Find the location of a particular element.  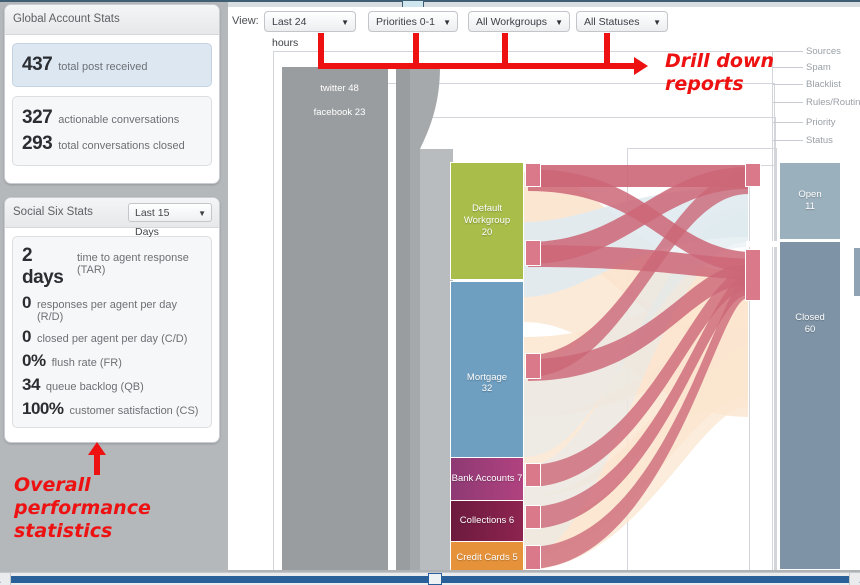

metric-fr: 0% flush rate (FR) is located at coordinates (112, 361).